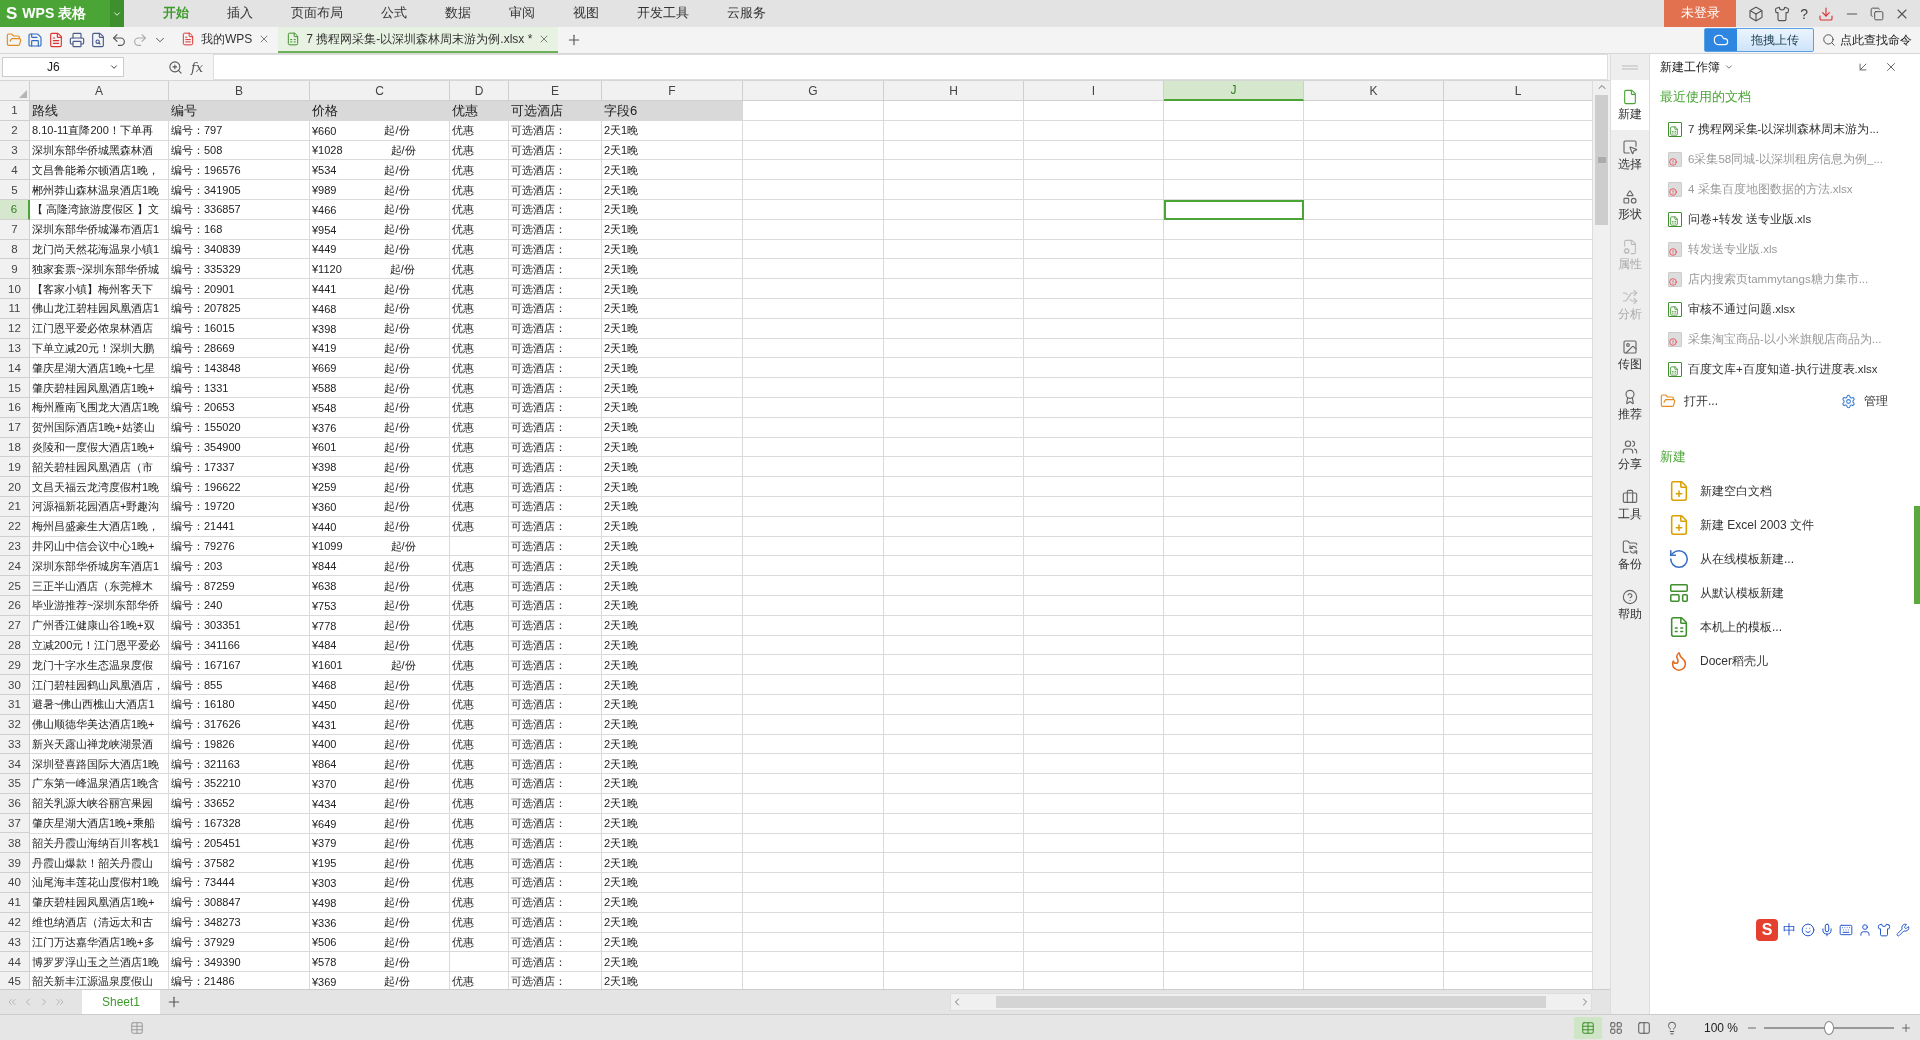  What do you see at coordinates (140, 40) in the screenshot?
I see `redo-icon` at bounding box center [140, 40].